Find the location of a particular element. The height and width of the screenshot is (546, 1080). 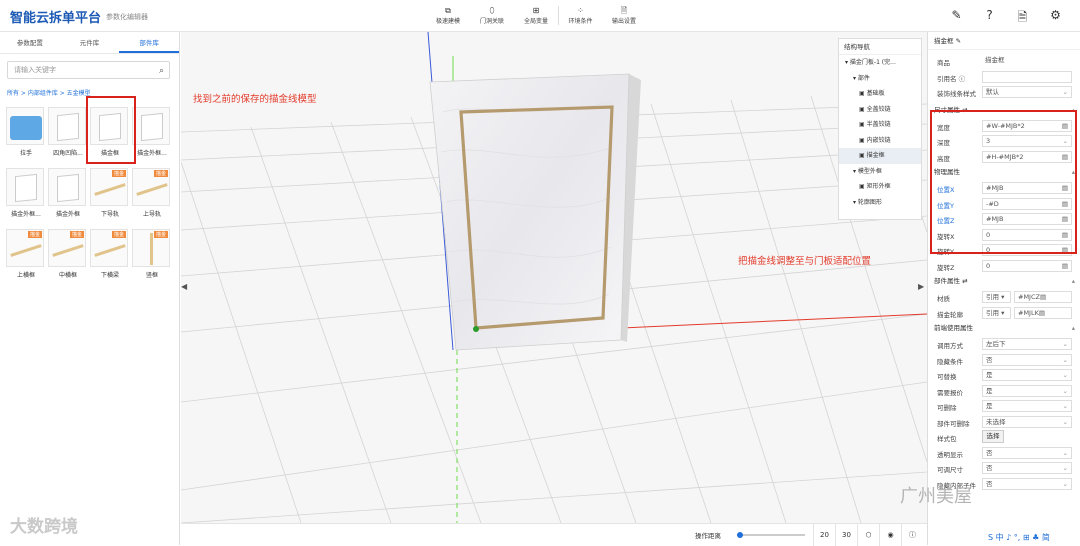

eye-icon: ◉ is located at coordinates (890, 535).